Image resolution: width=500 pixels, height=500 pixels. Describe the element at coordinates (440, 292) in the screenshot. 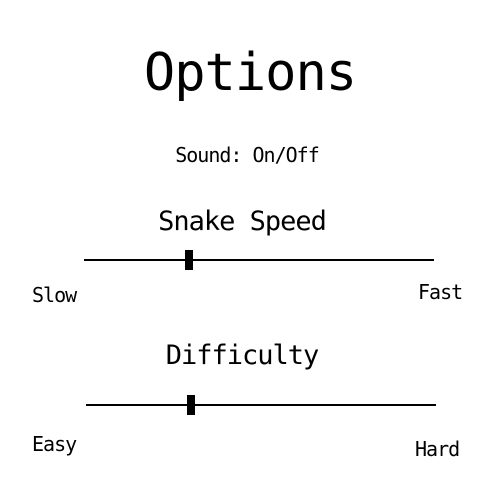

I see `speed-max-label: Fast` at that location.